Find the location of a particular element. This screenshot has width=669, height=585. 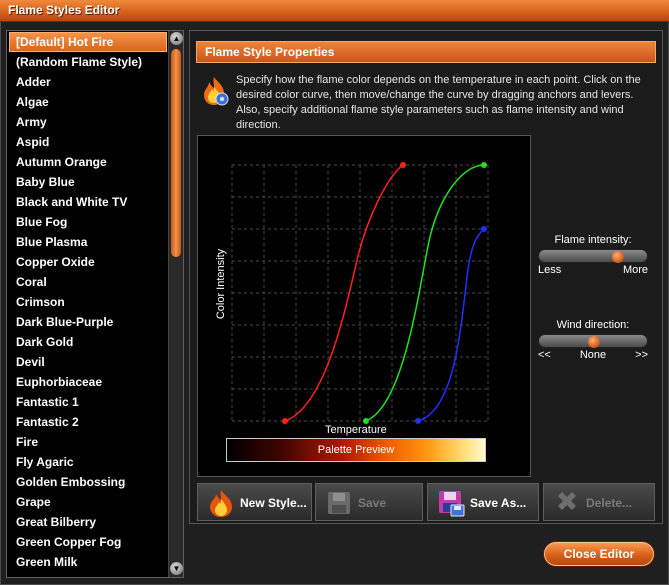

scroll-thumb is located at coordinates (176, 153).